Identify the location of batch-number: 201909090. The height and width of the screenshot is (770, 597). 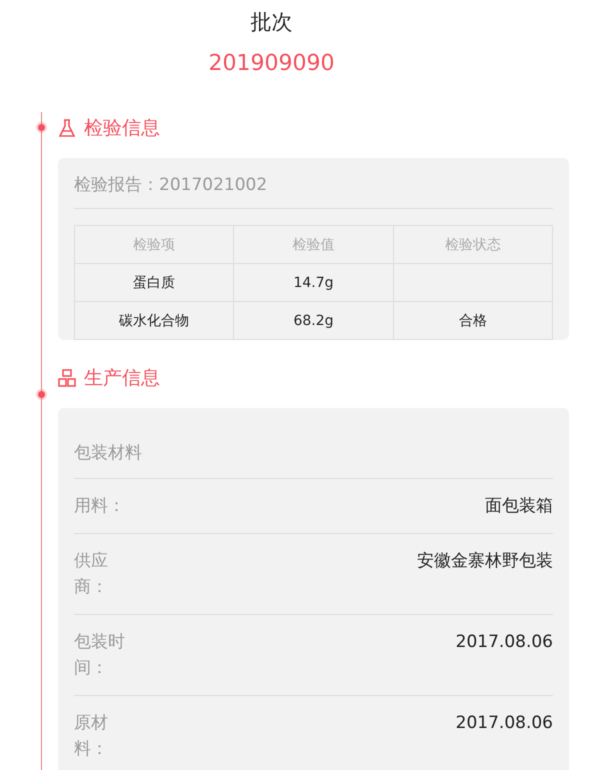
(271, 64).